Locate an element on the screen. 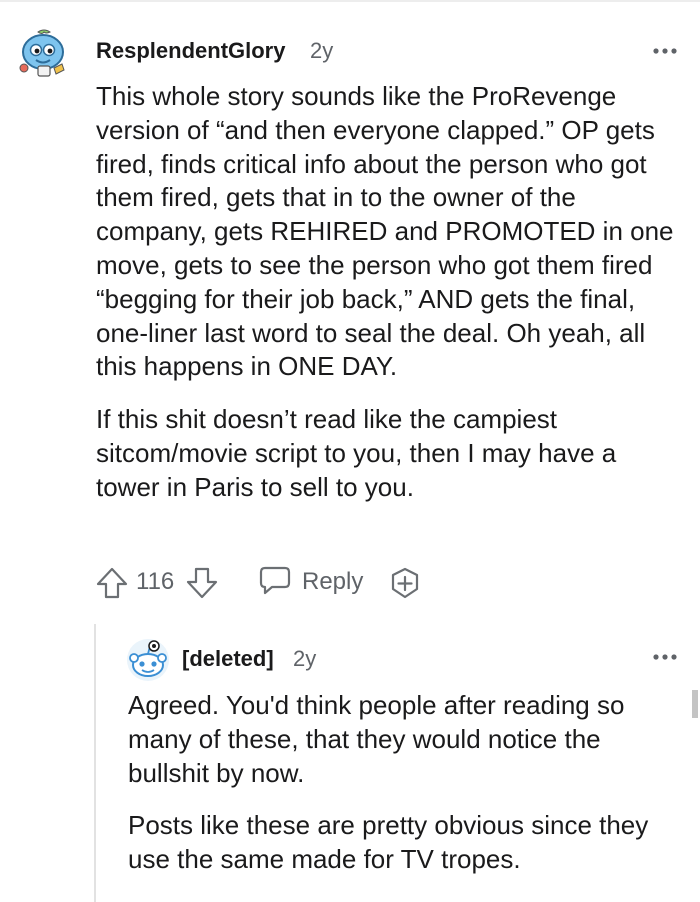 The height and width of the screenshot is (902, 700). reply-label: Reply is located at coordinates (333, 581).